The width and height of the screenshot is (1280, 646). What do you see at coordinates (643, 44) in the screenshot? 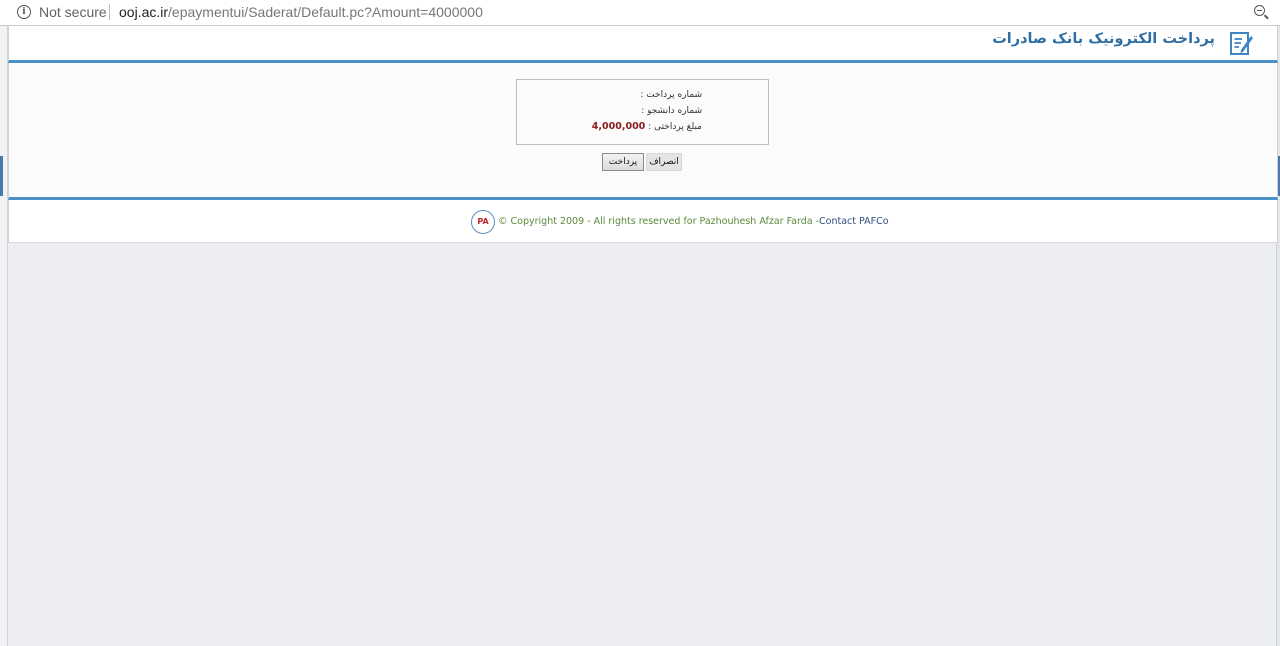
I see `page-header: پرداخت الکترونیک بانک صادرات` at bounding box center [643, 44].